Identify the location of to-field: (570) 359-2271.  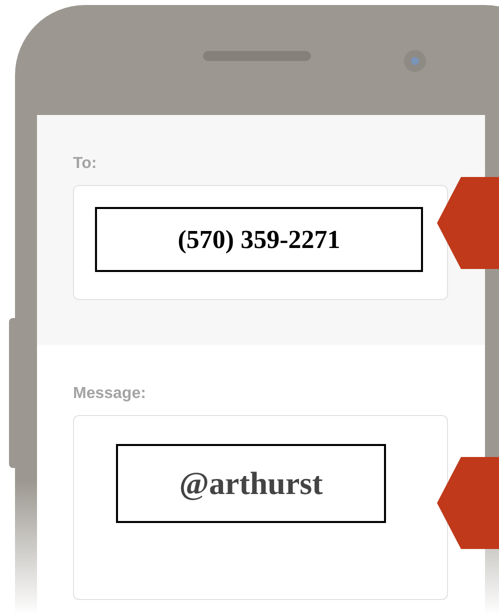
(260, 242).